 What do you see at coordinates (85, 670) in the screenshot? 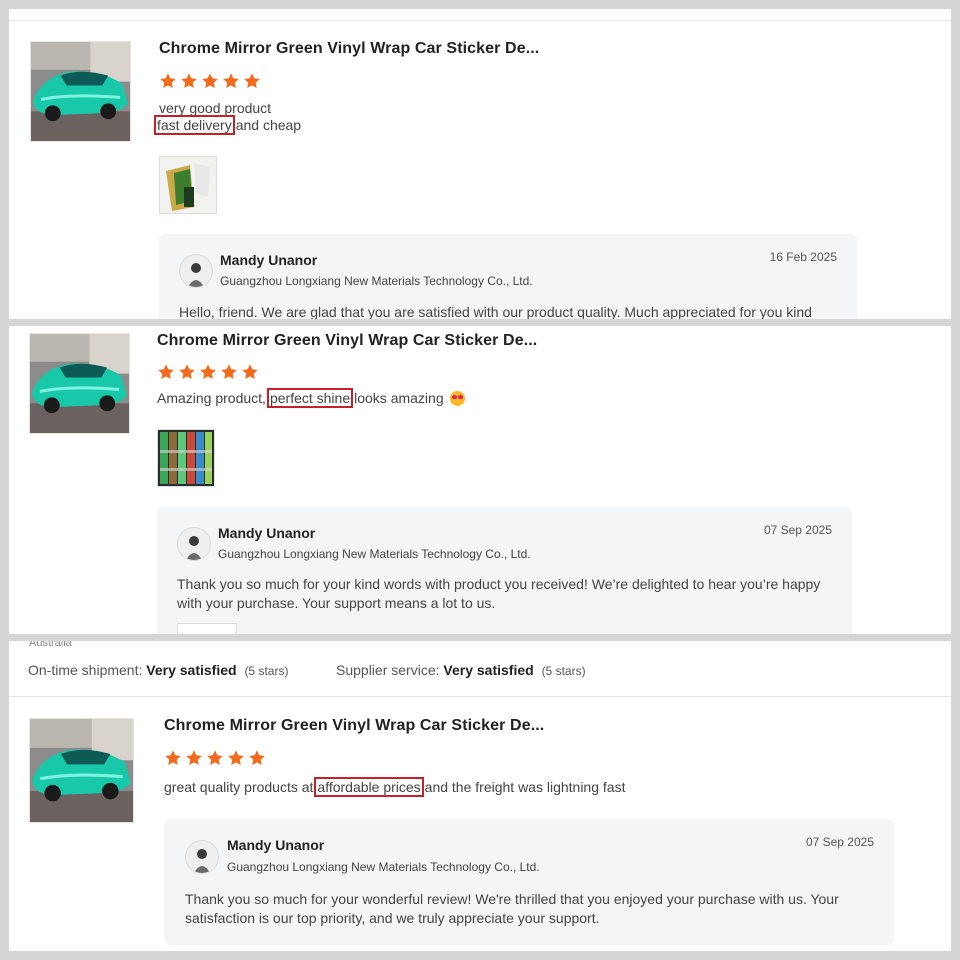
I see `shipment-label: On-time shipment:` at bounding box center [85, 670].